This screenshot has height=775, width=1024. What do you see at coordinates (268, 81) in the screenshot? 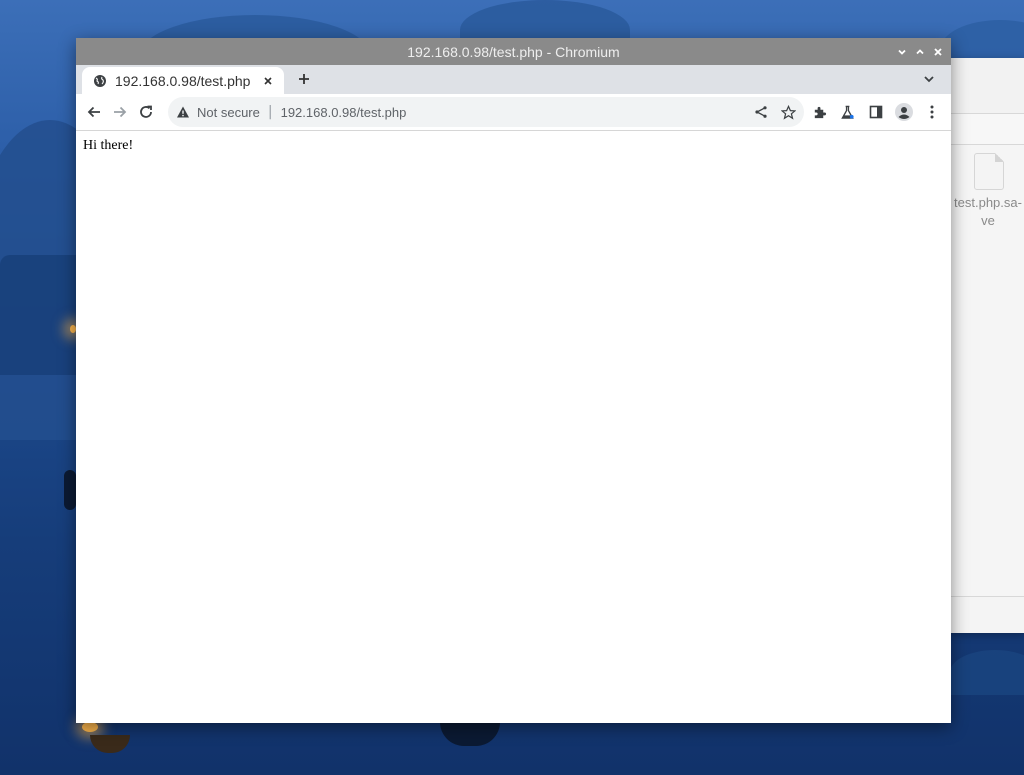
I see `tab-close-icon` at bounding box center [268, 81].